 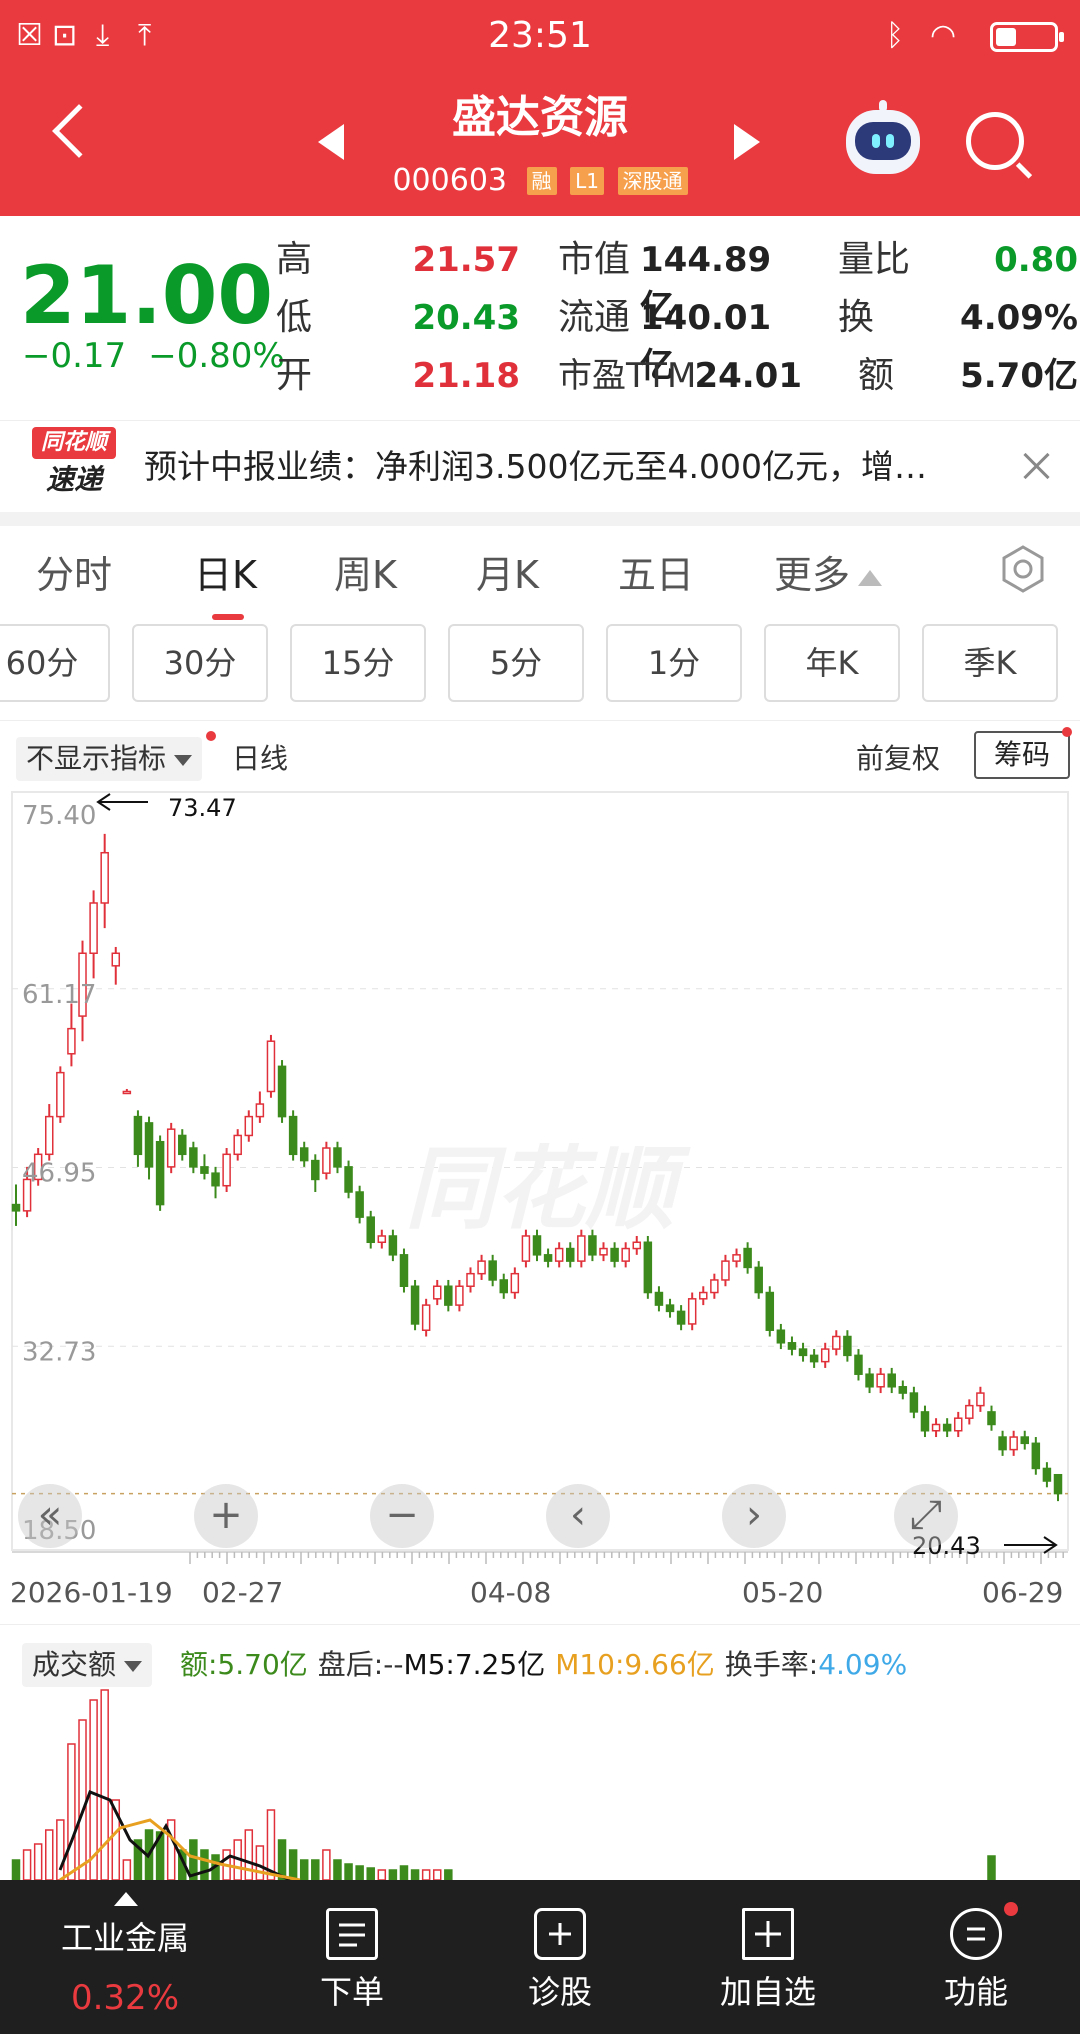 What do you see at coordinates (1022, 755) in the screenshot?
I see `chips-button: 筹码` at bounding box center [1022, 755].